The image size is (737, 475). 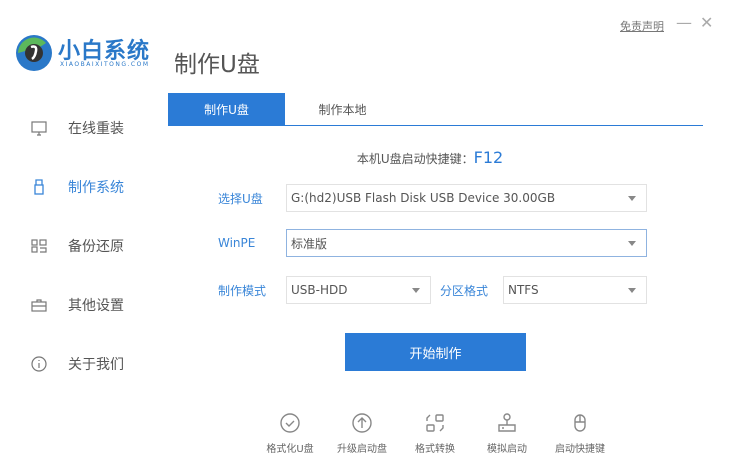 I want to click on hotkey-value: F12, so click(x=488, y=157).